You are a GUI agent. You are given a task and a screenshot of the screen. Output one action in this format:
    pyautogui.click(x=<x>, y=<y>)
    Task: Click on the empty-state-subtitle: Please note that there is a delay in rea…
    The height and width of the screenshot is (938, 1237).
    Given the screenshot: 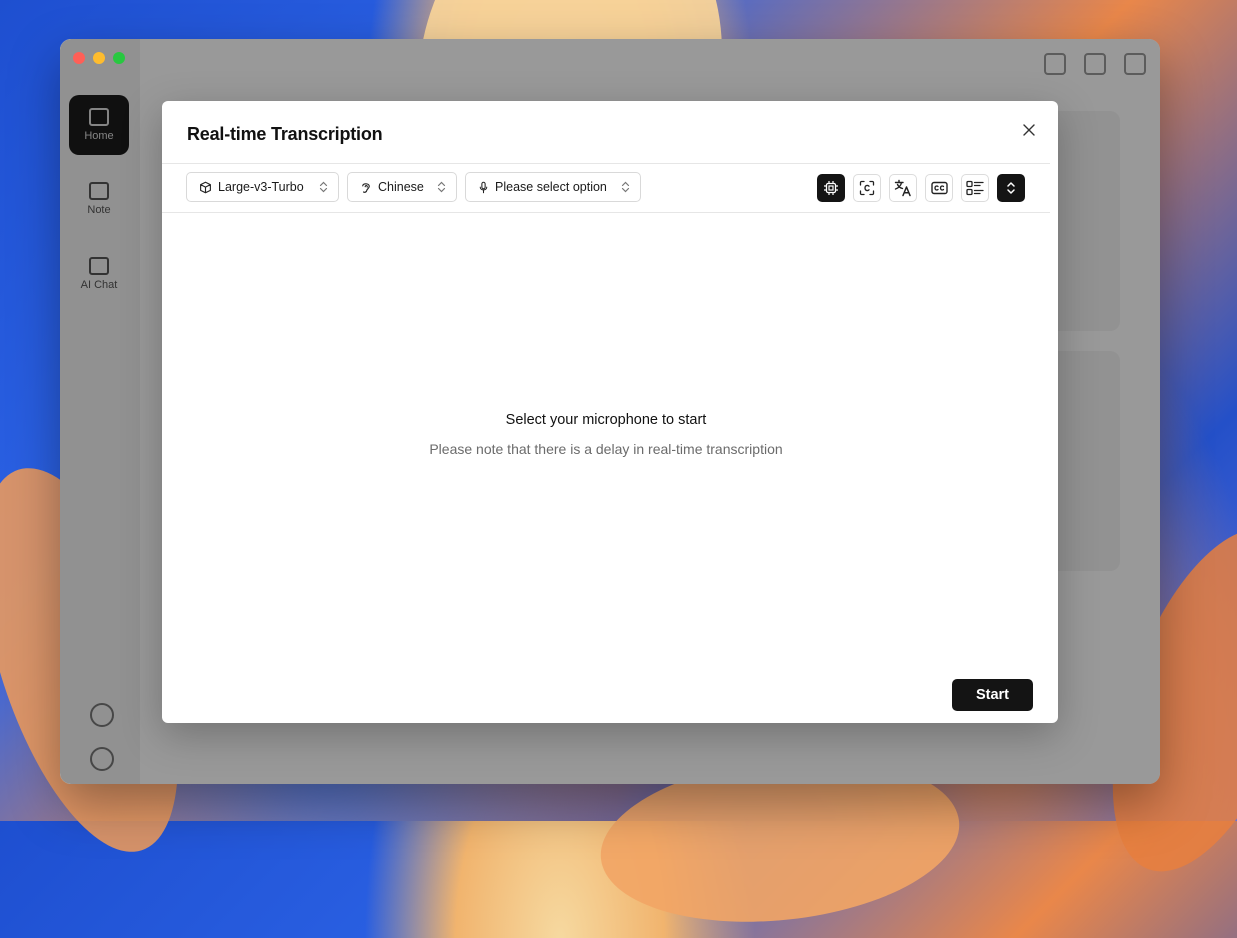 What is the action you would take?
    pyautogui.click(x=606, y=449)
    